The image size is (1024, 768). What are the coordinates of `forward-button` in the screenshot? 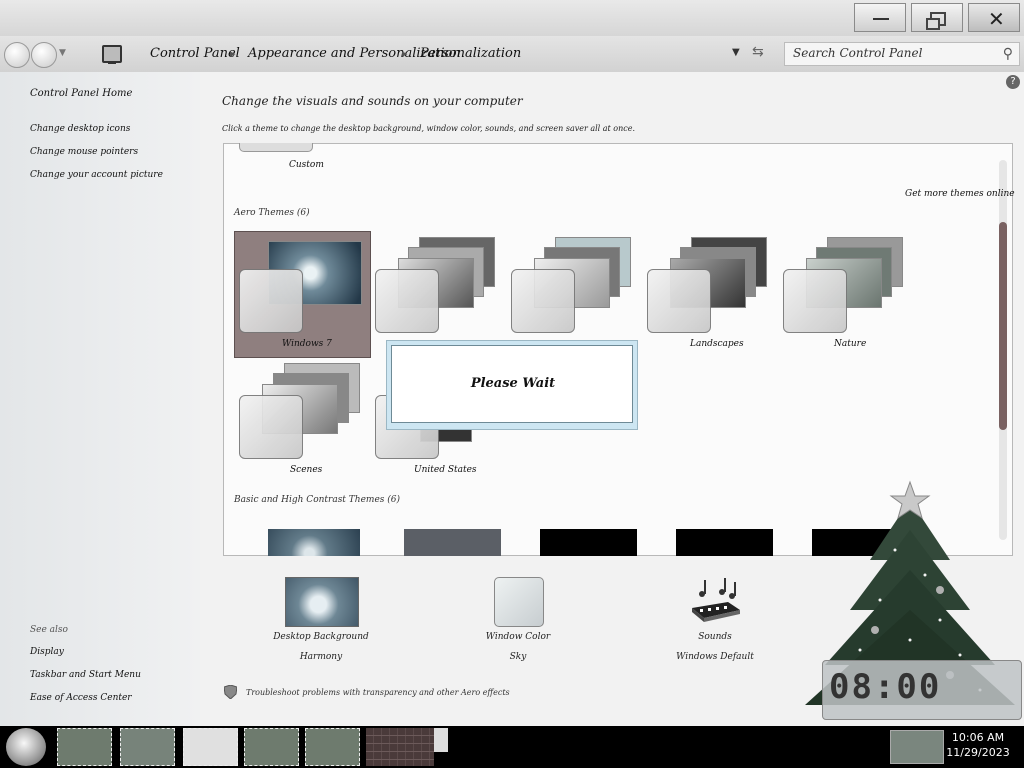 It's located at (44, 55).